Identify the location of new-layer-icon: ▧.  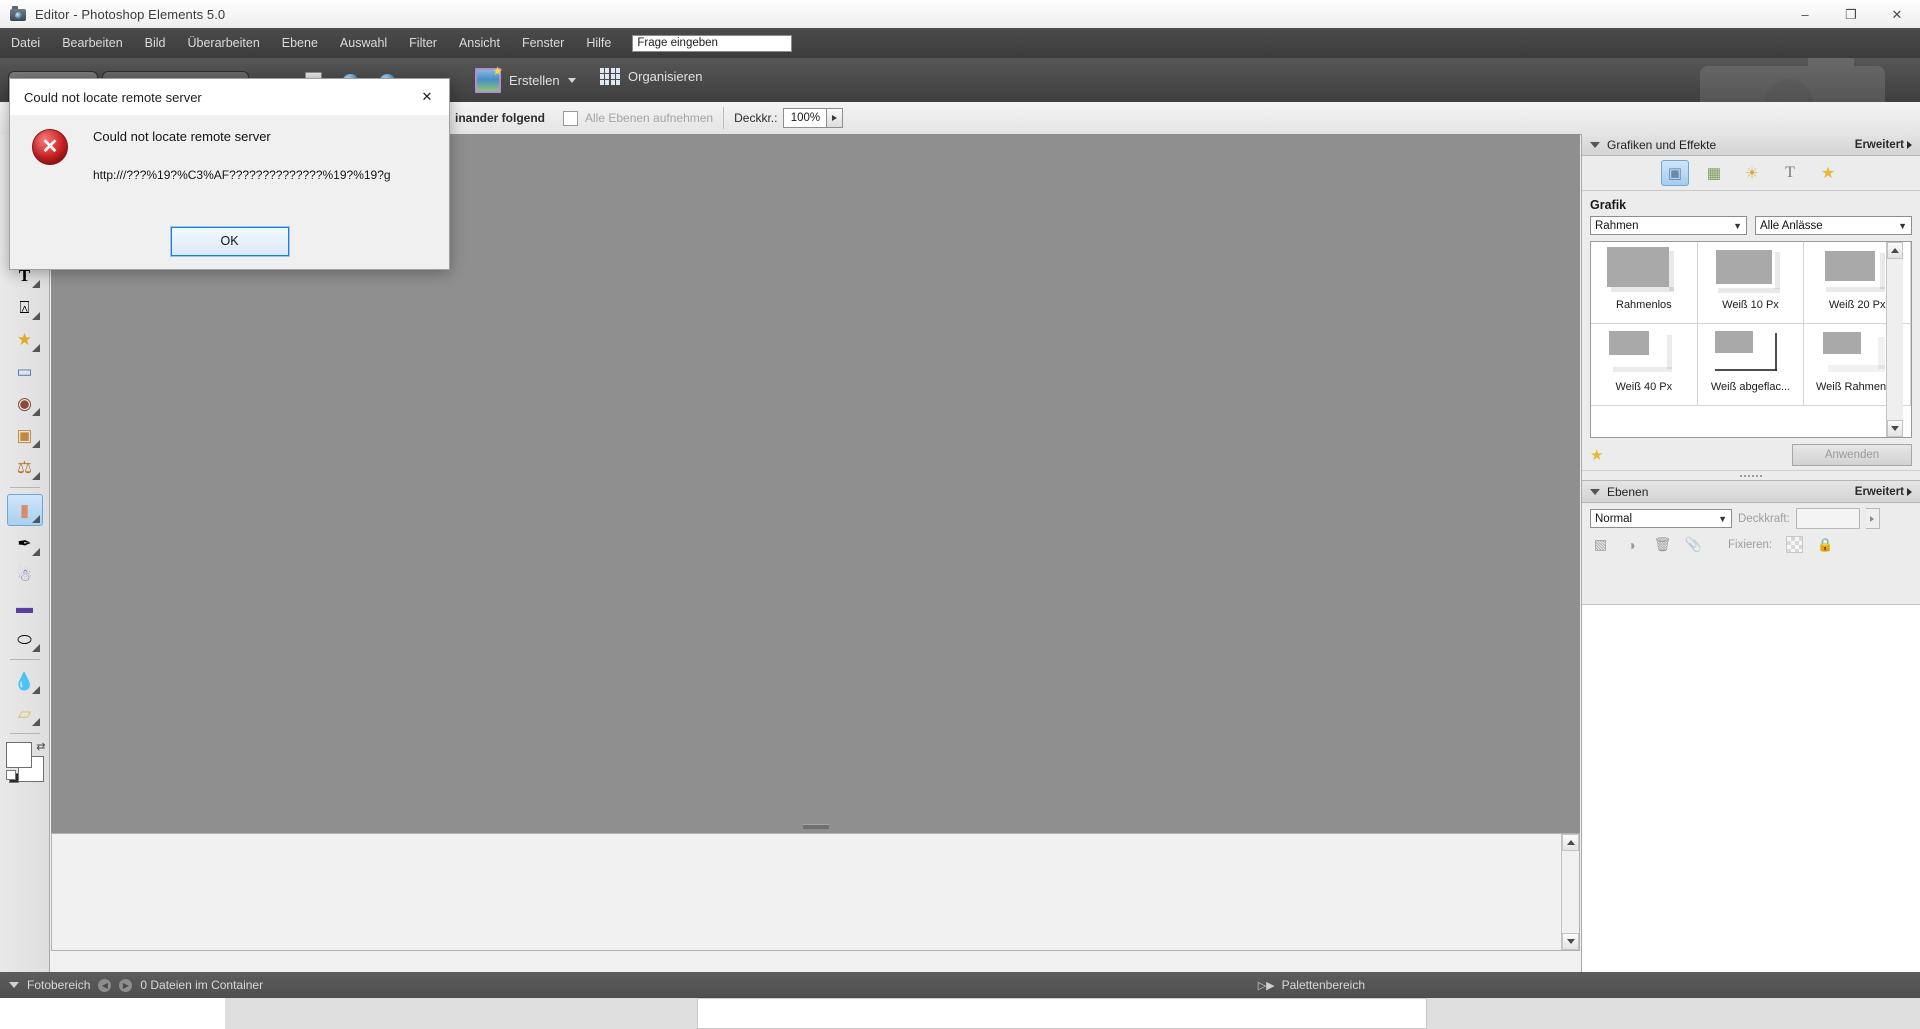
(1600, 544).